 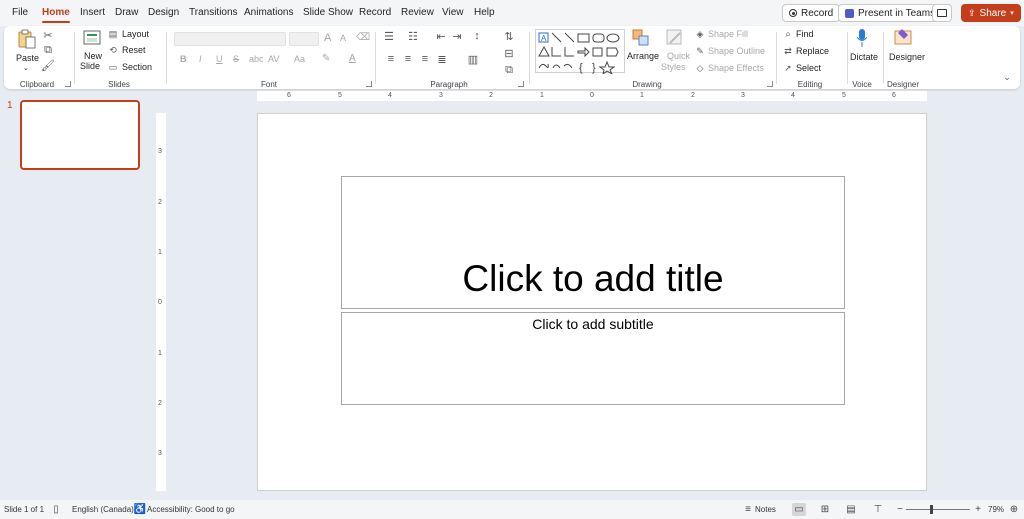 What do you see at coordinates (996, 509) in the screenshot?
I see `zoom-level: 79%` at bounding box center [996, 509].